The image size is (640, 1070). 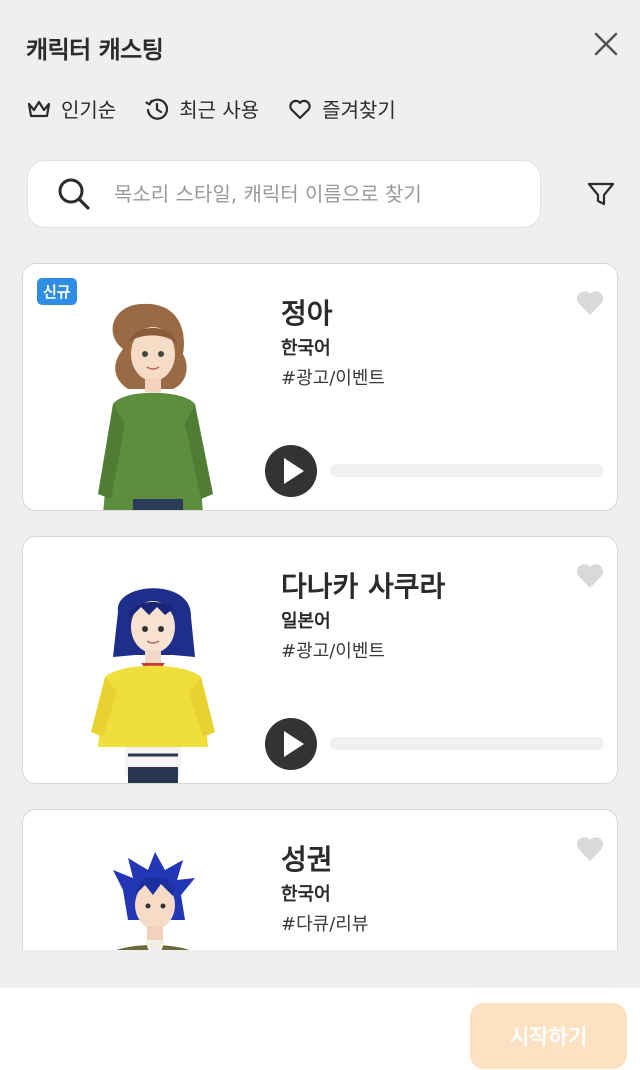 I want to click on search-icon, so click(x=74, y=194).